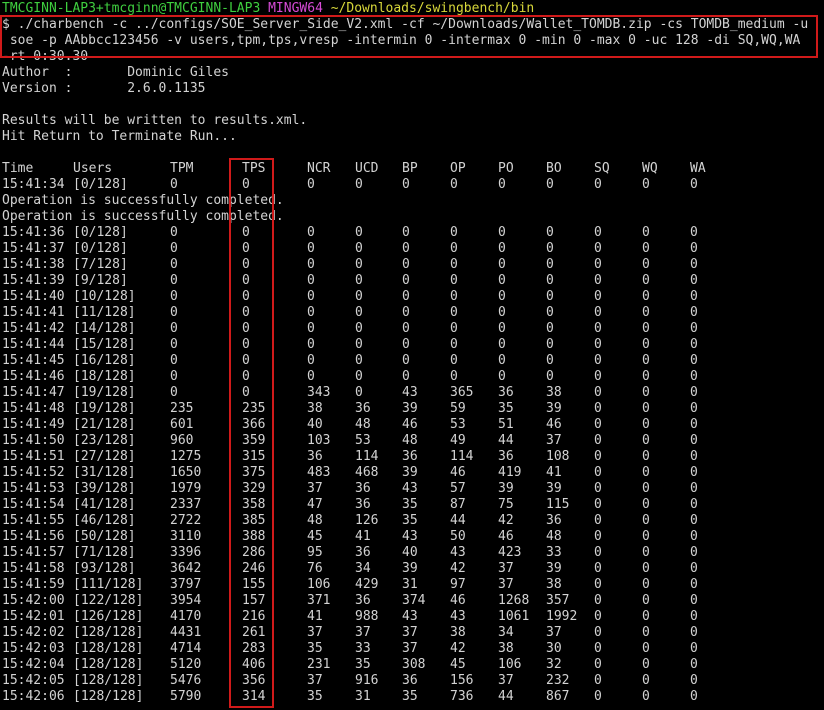 Image resolution: width=824 pixels, height=710 pixels. What do you see at coordinates (510, 472) in the screenshot?
I see `table-cell-po: 419` at bounding box center [510, 472].